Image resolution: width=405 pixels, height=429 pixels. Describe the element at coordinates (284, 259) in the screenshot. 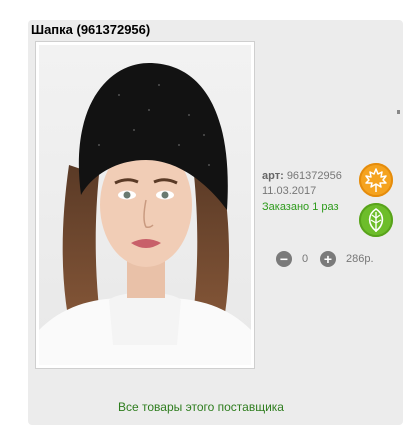

I see `minus-circle-icon: −` at that location.